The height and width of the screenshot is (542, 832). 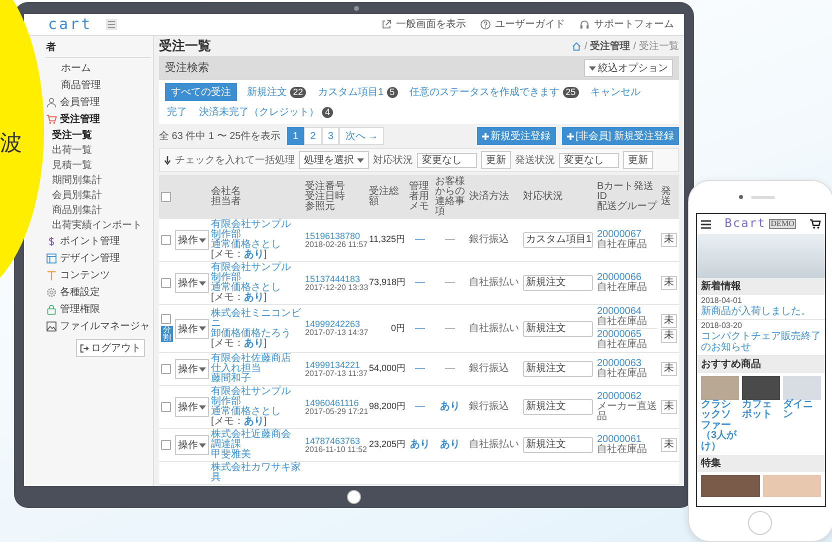 I want to click on sidebar-item: ポイント管理, so click(x=98, y=241).